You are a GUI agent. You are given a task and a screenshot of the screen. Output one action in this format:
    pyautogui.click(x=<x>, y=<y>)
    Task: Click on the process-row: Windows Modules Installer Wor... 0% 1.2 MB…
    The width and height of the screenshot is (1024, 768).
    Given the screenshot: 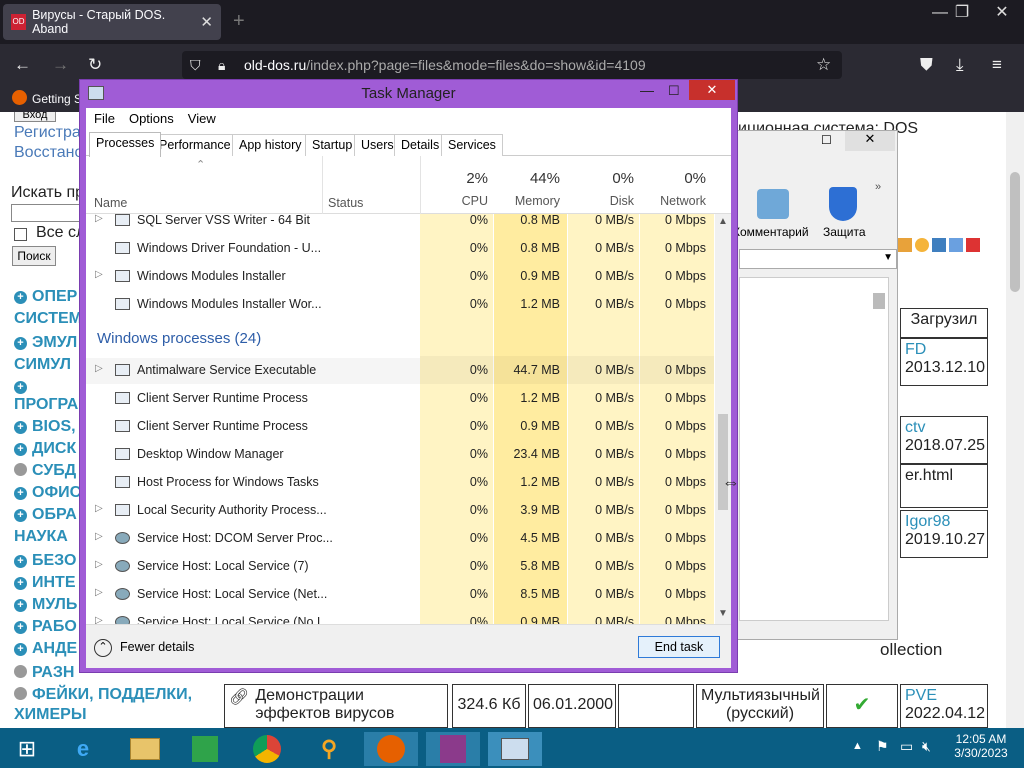 What is the action you would take?
    pyautogui.click(x=400, y=304)
    